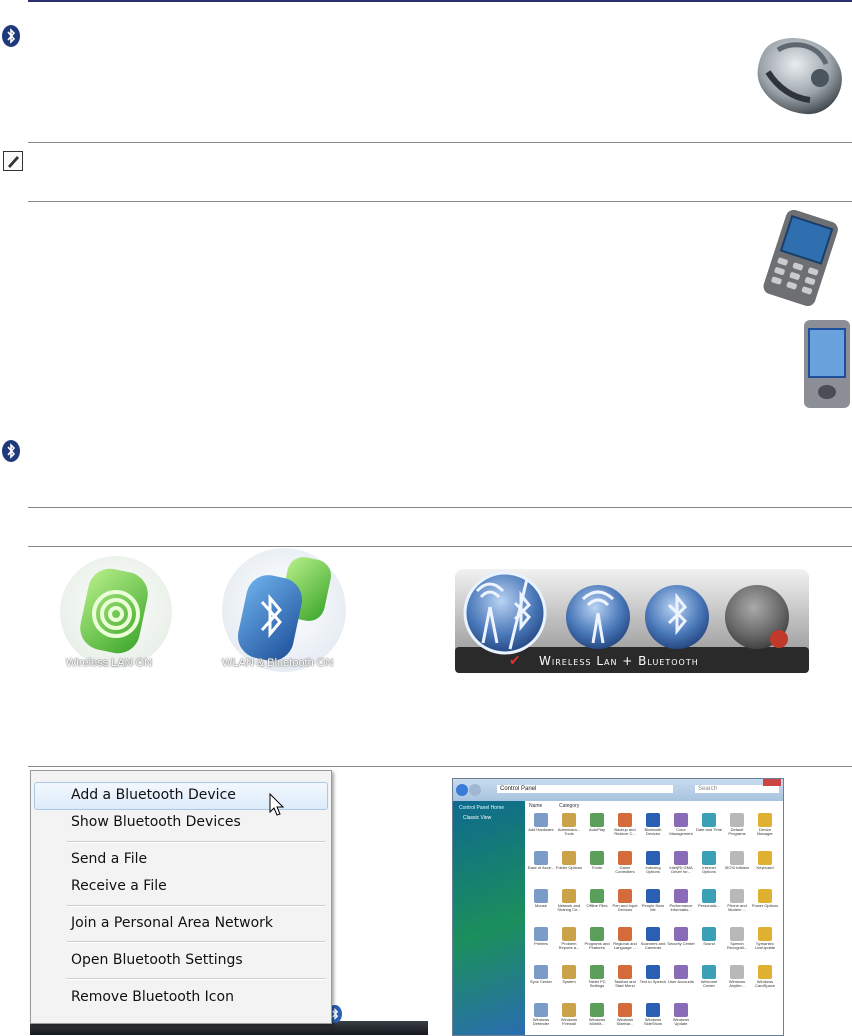 Image resolution: width=852 pixels, height=1036 pixels. Describe the element at coordinates (625, 862) in the screenshot. I see `control-panel-item: Game Controllers` at that location.